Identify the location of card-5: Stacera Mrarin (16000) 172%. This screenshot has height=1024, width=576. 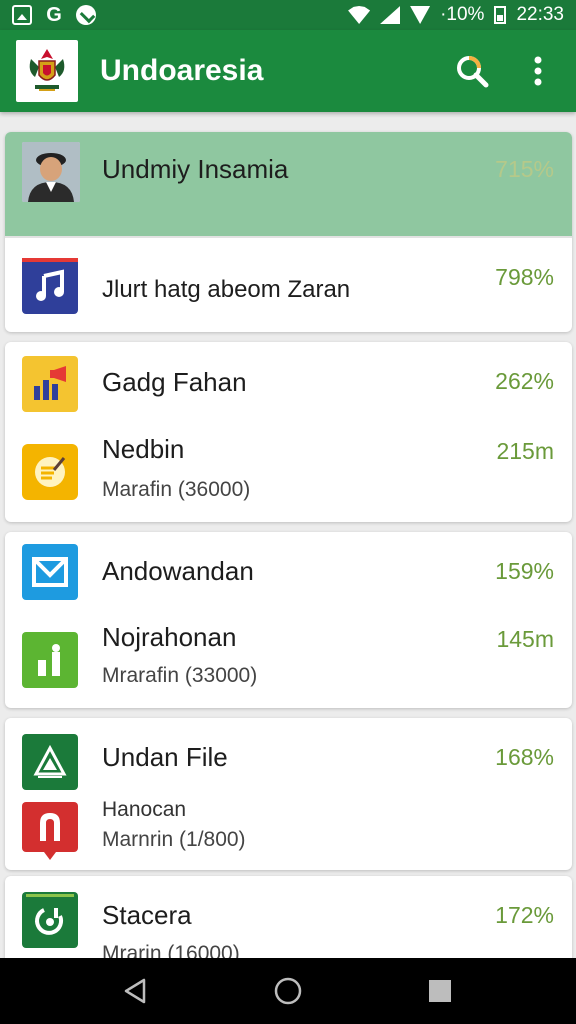
(288, 921).